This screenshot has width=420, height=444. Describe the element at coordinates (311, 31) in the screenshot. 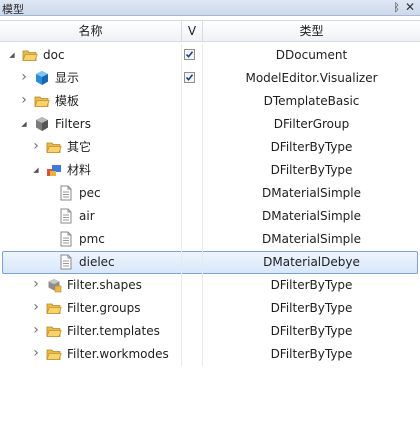

I see `column-header-type: 类型` at that location.